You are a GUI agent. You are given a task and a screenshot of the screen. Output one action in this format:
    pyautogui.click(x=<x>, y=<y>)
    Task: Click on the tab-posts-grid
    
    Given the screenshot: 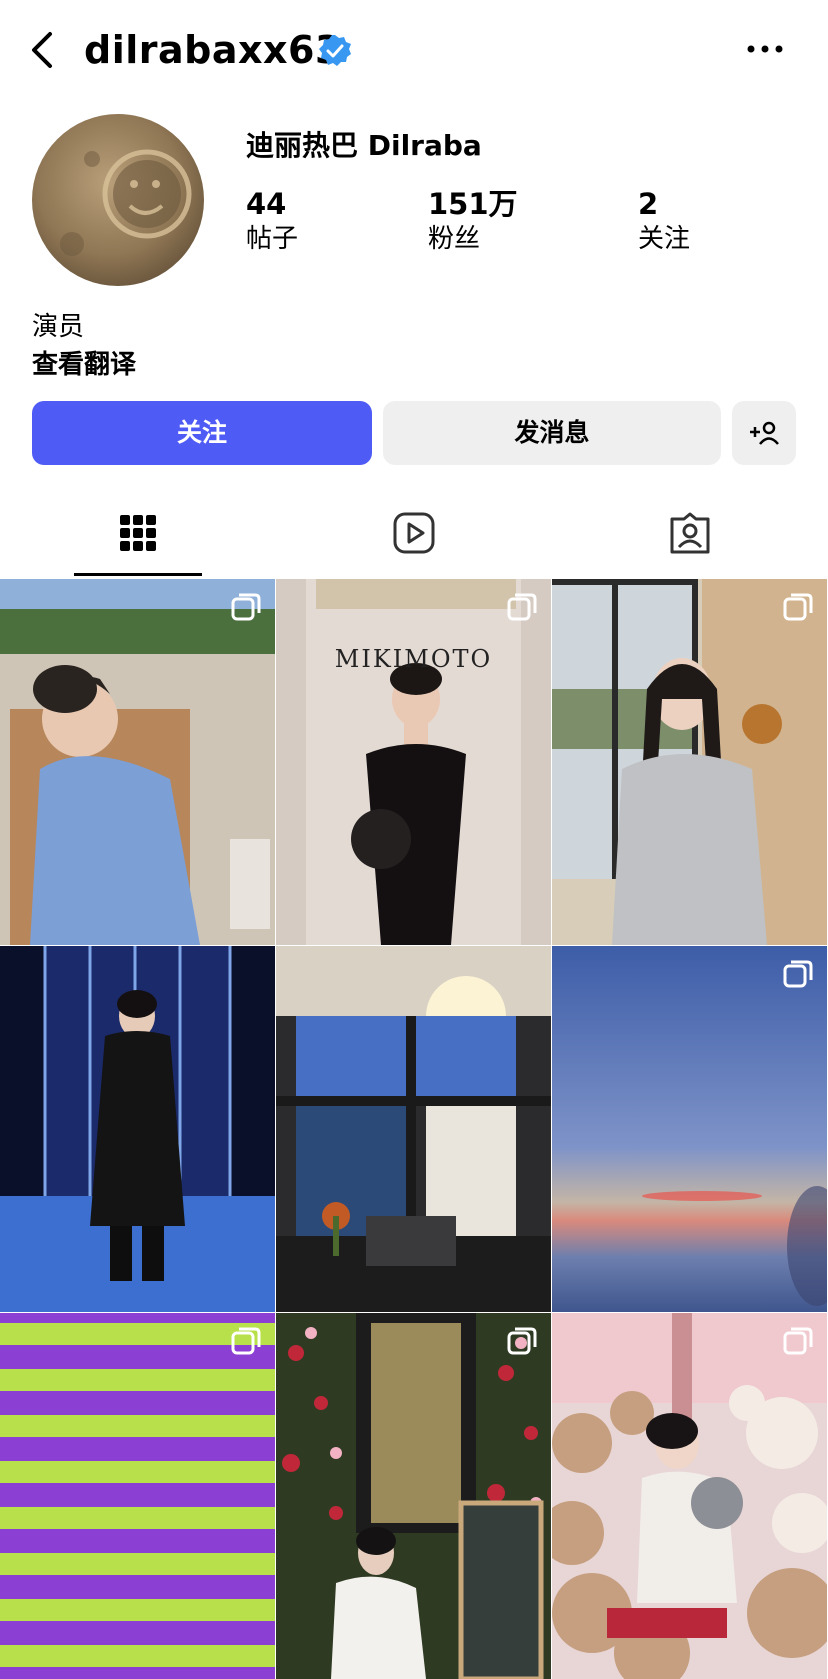 What is the action you would take?
    pyautogui.click(x=138, y=535)
    